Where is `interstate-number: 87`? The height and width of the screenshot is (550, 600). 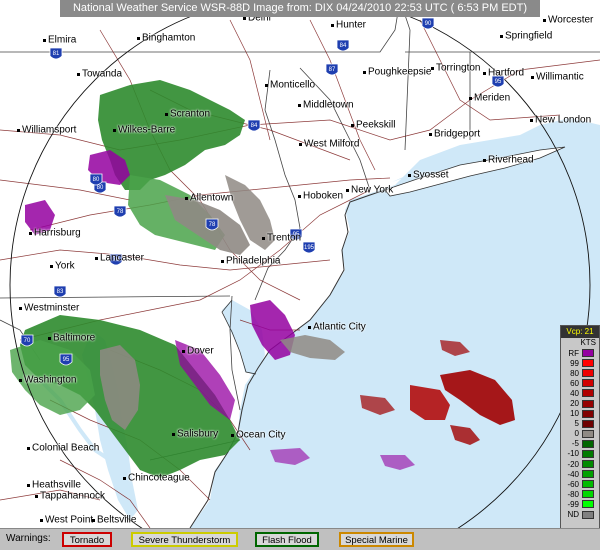
interstate-number: 87 is located at coordinates (332, 70).